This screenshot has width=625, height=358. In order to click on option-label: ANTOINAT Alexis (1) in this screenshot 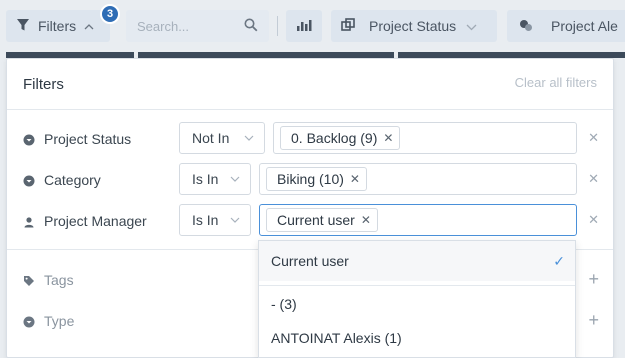, I will do `click(336, 338)`.